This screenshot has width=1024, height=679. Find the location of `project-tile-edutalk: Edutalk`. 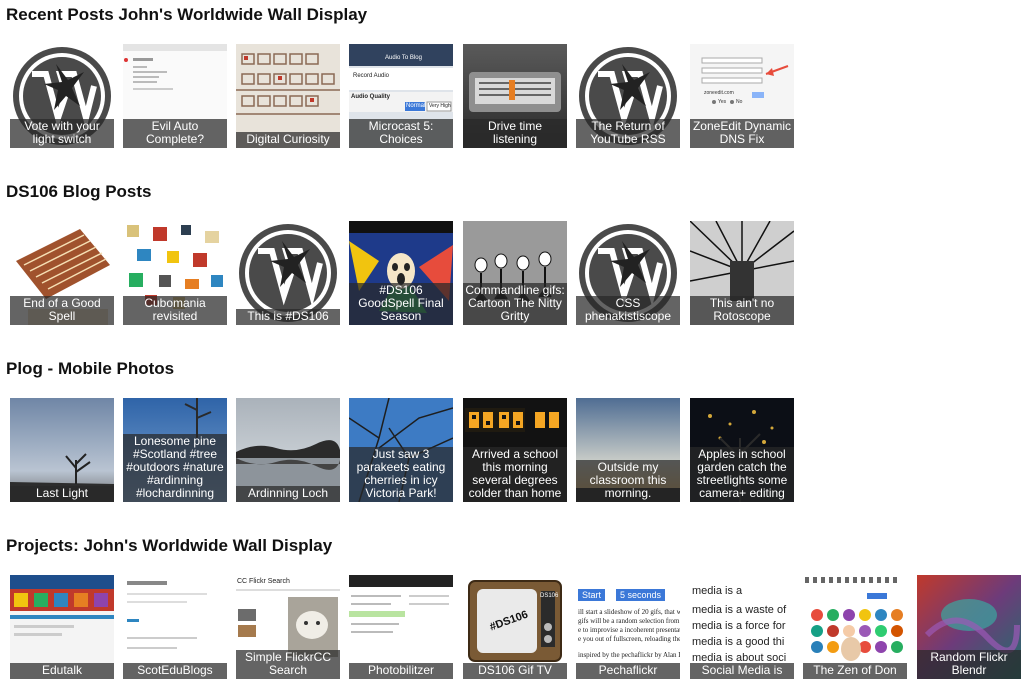

project-tile-edutalk: Edutalk is located at coordinates (62, 627).